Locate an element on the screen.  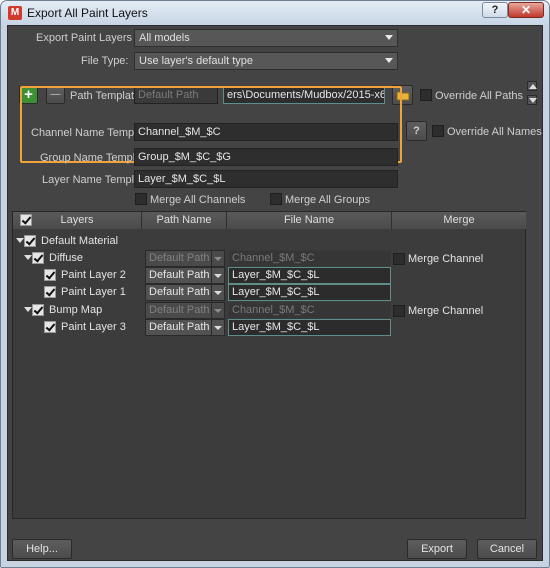
header-merge: Merge is located at coordinates (459, 220).